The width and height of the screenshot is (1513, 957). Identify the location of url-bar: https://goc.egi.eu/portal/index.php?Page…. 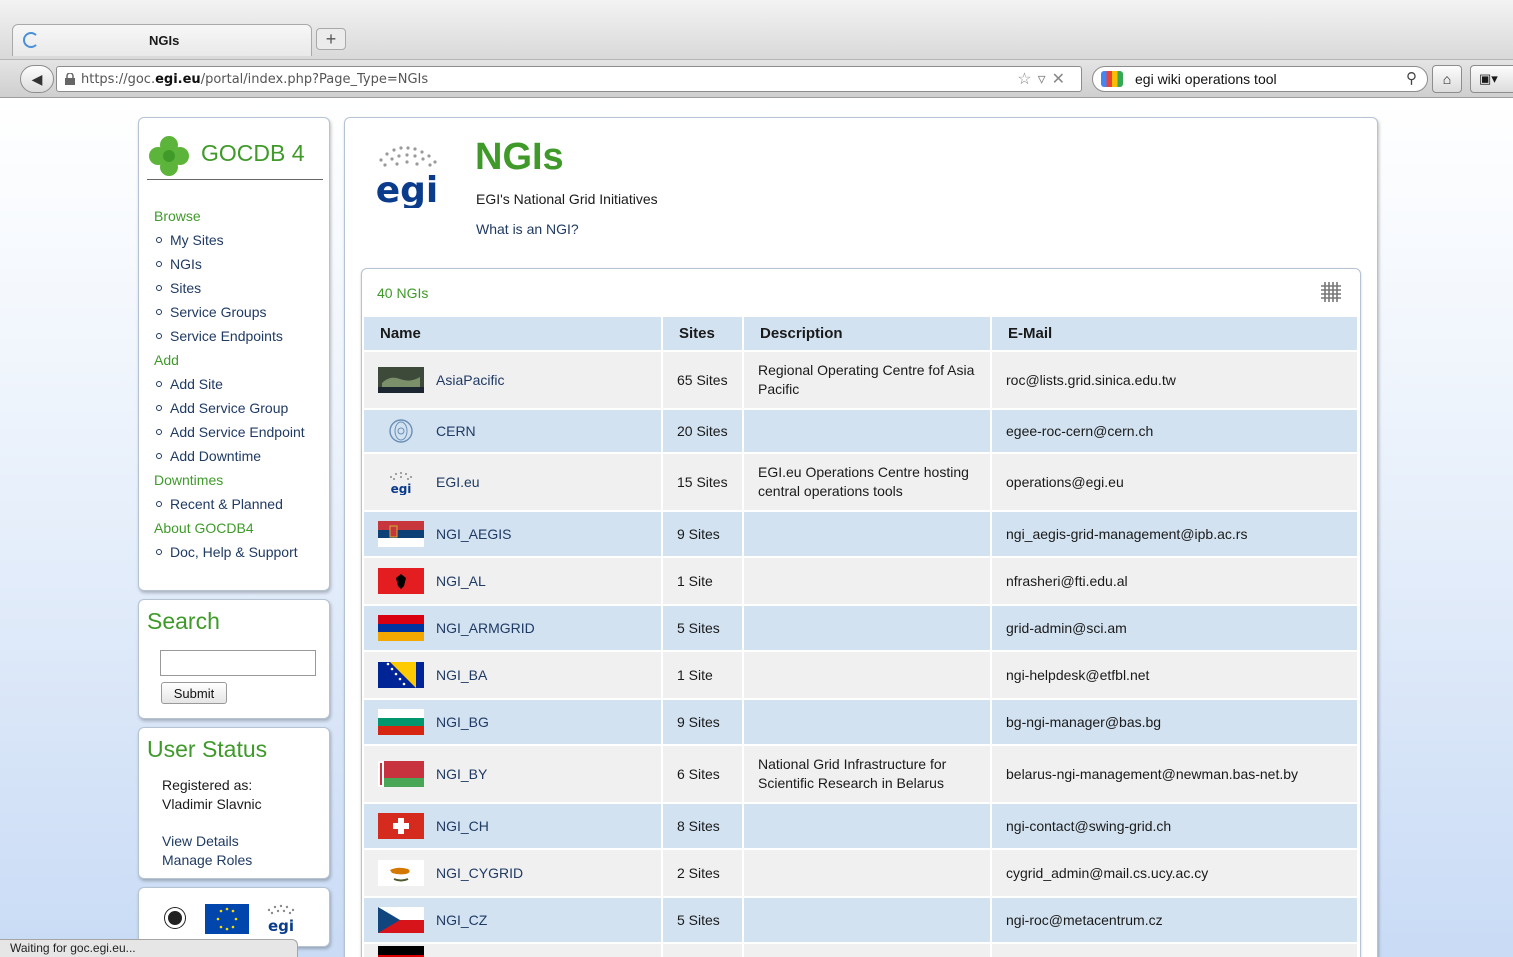
(569, 79).